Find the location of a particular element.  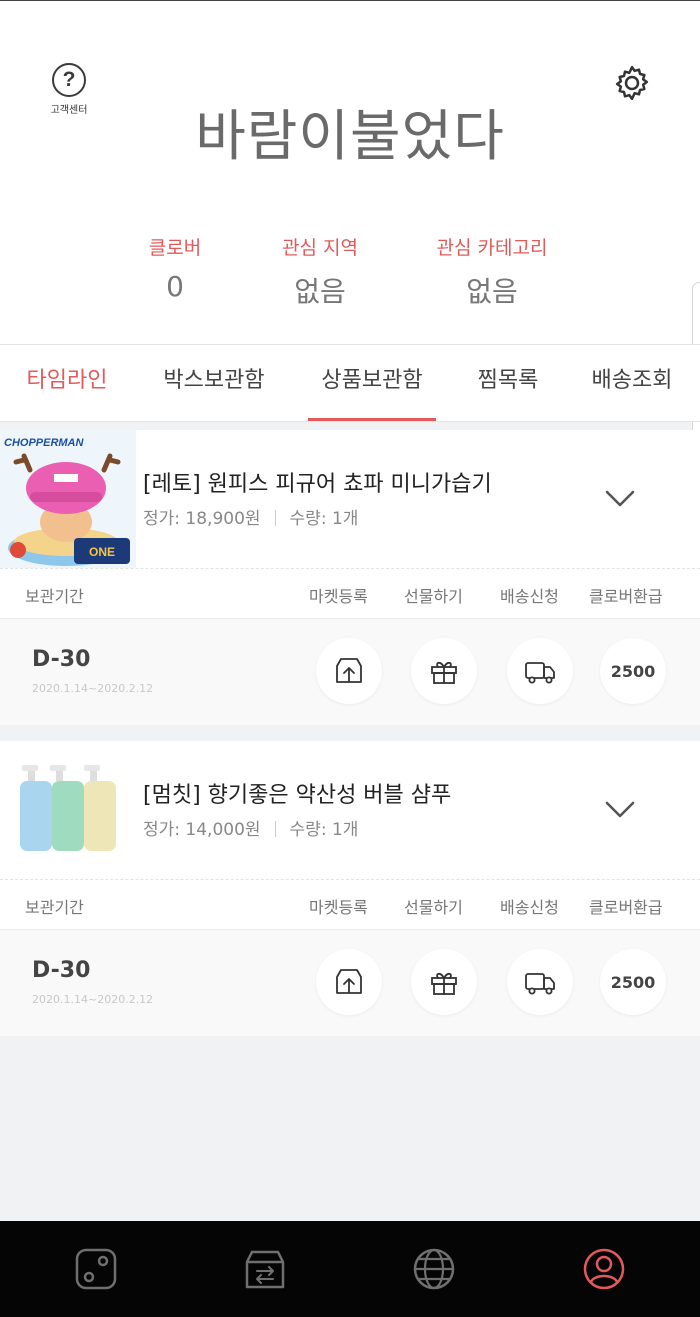

product-name: [레토] 원피스 피규어 쵸파 미니가습기 is located at coordinates (317, 484).